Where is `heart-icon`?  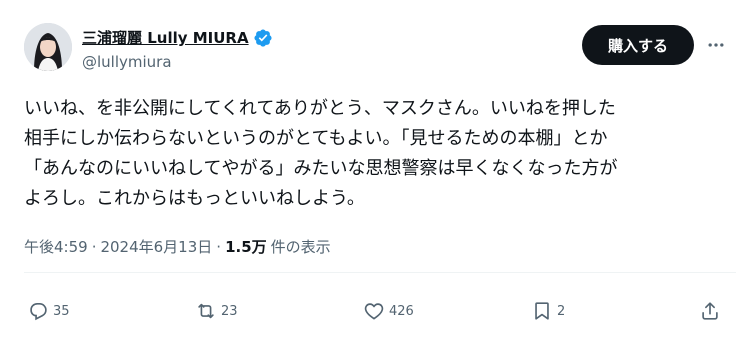 heart-icon is located at coordinates (374, 311).